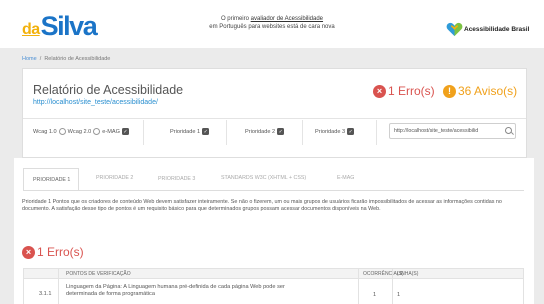 Image resolution: width=544 pixels, height=304 pixels. I want to click on tab-emag: E-MAG, so click(345, 178).